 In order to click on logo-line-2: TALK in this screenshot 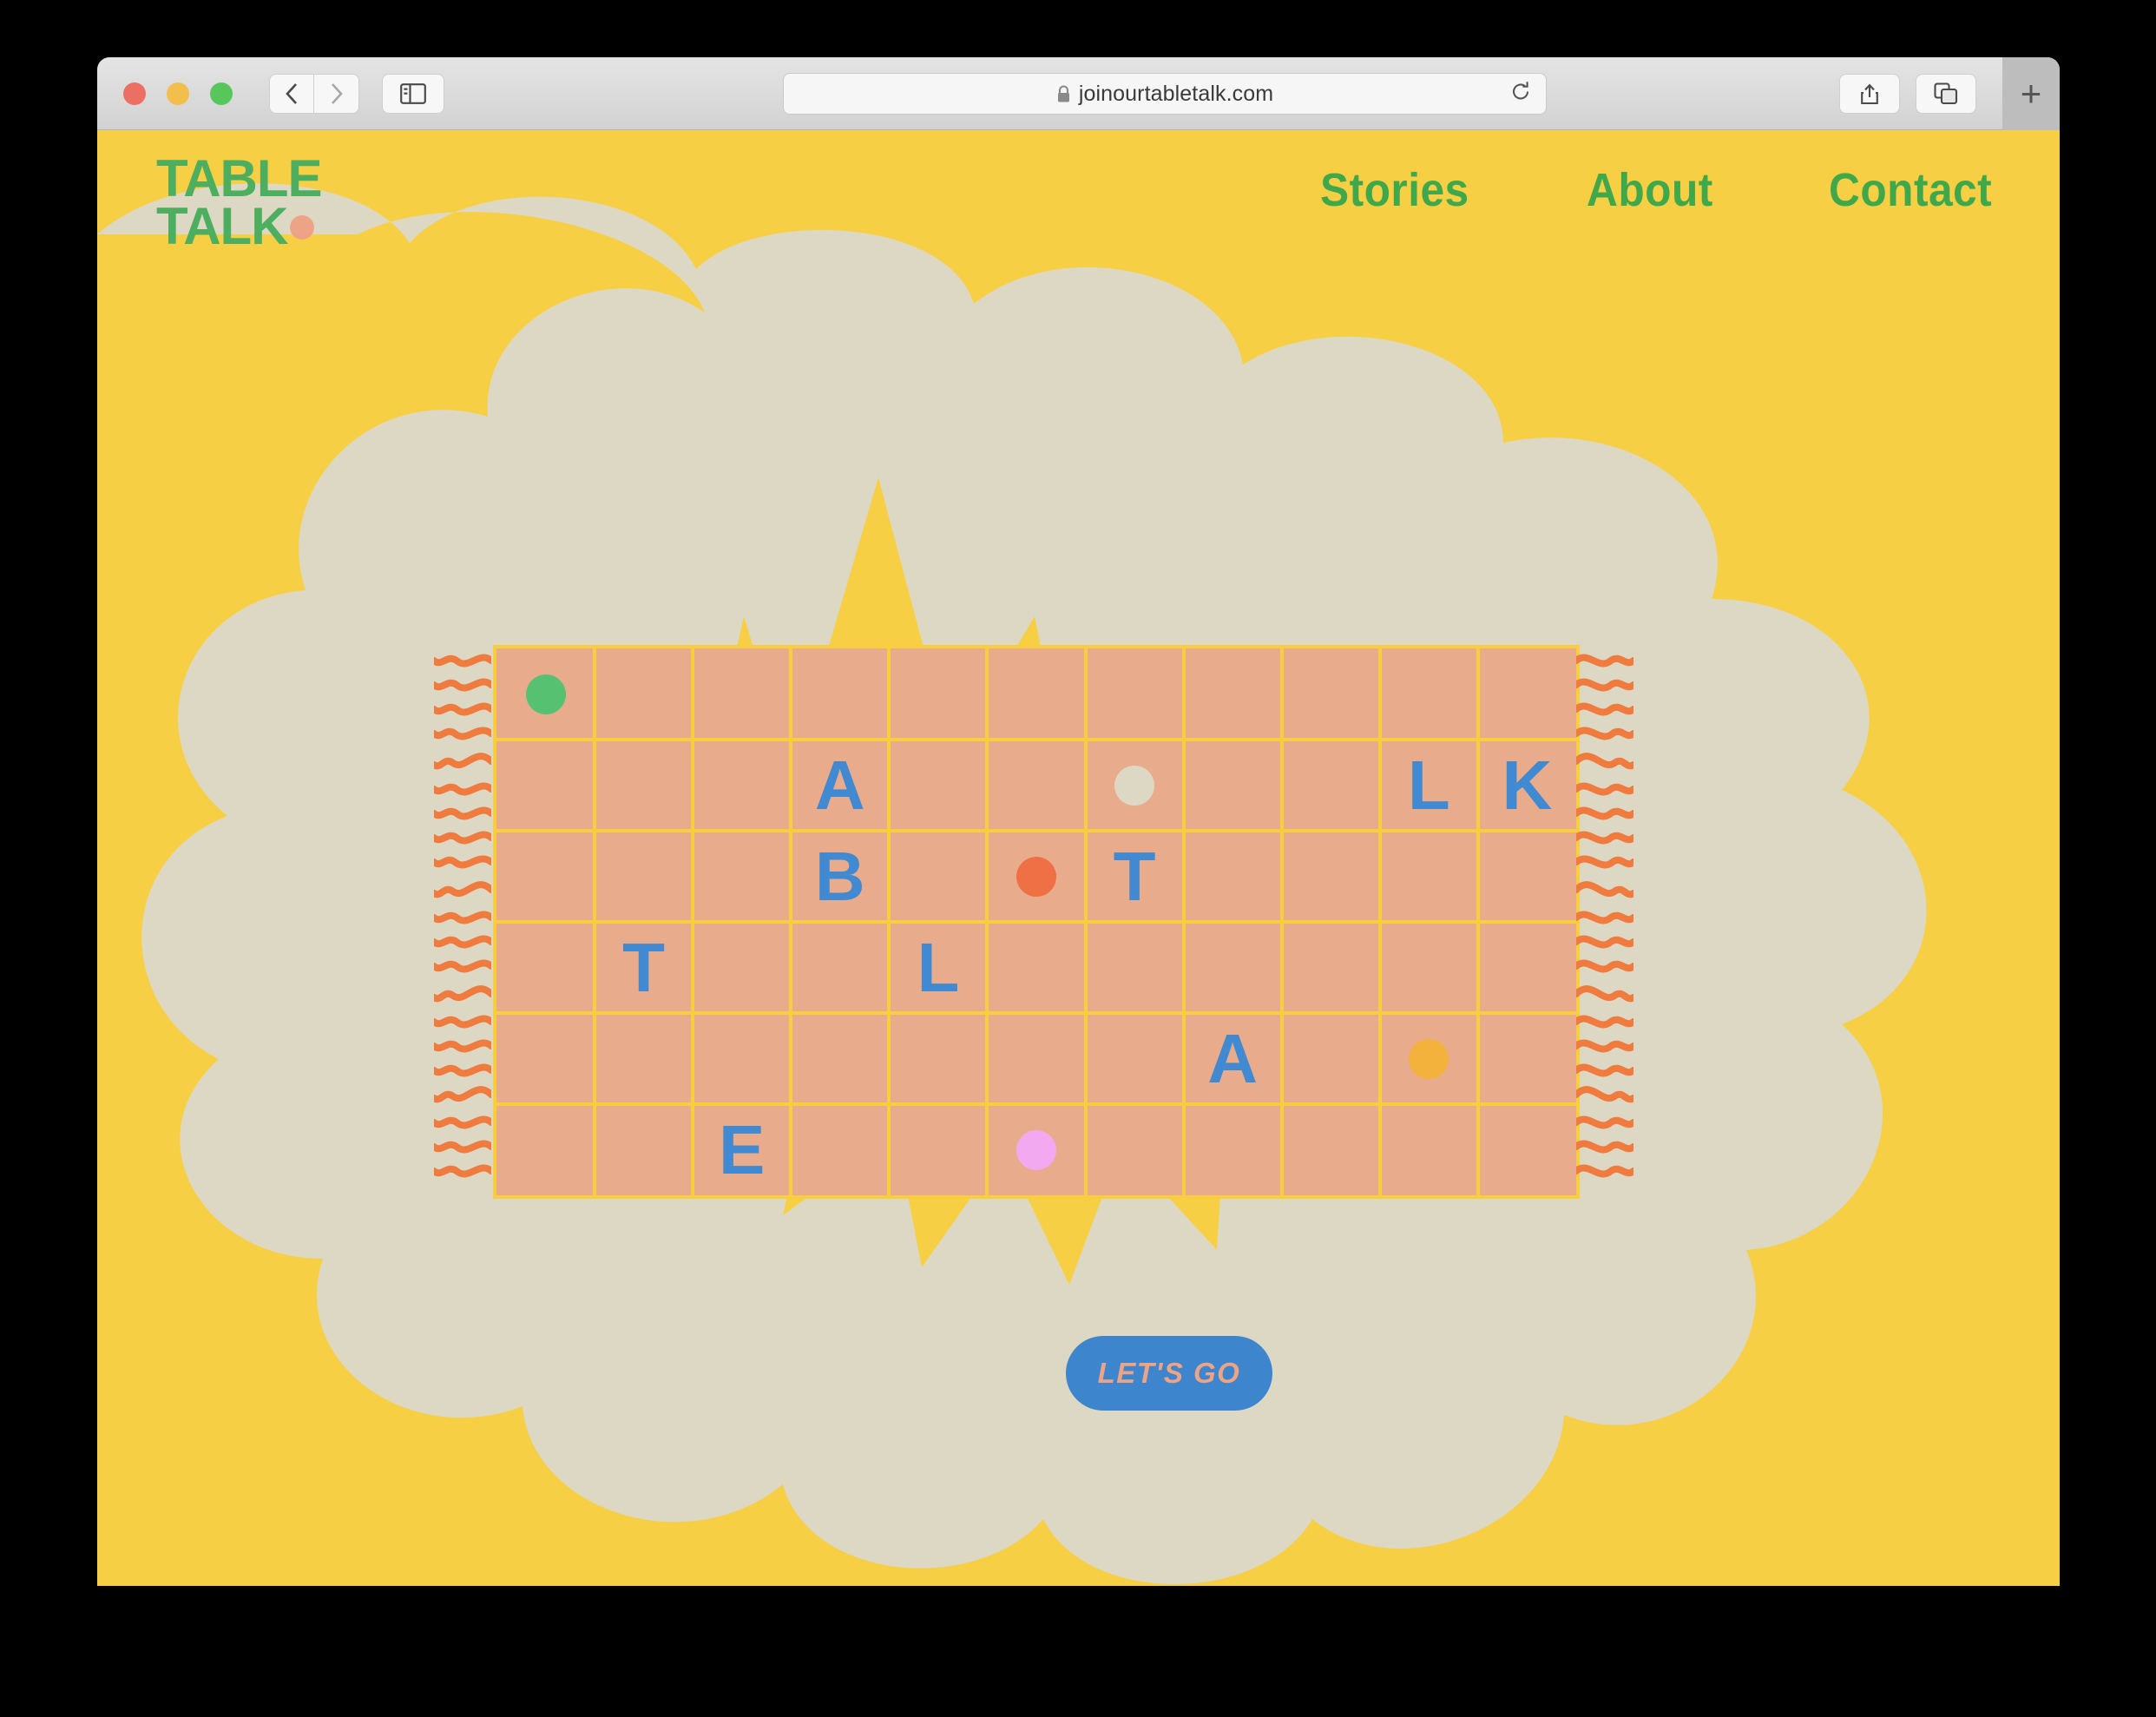, I will do `click(239, 227)`.